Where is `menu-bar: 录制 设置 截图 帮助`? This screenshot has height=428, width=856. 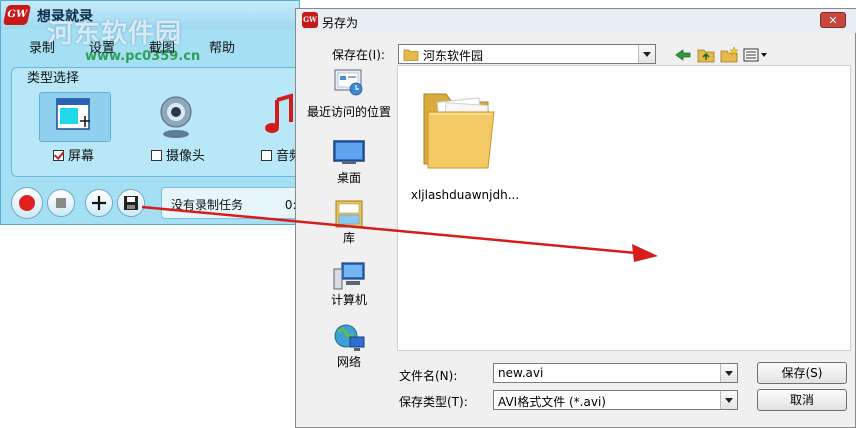
menu-bar: 录制 设置 截图 帮助 is located at coordinates (150, 44).